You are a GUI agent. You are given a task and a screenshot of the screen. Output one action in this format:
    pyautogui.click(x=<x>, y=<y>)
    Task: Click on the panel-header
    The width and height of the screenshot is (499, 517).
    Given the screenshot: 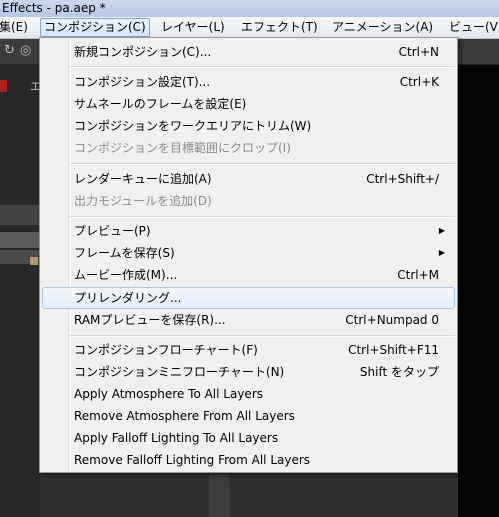 What is the action you would take?
    pyautogui.click(x=20, y=215)
    